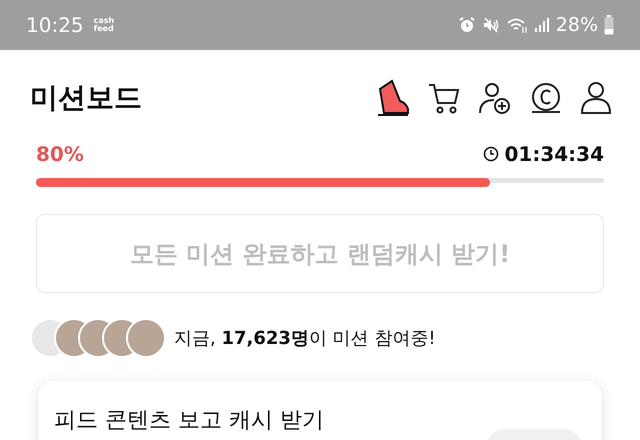  What do you see at coordinates (596, 98) in the screenshot?
I see `user-icon` at bounding box center [596, 98].